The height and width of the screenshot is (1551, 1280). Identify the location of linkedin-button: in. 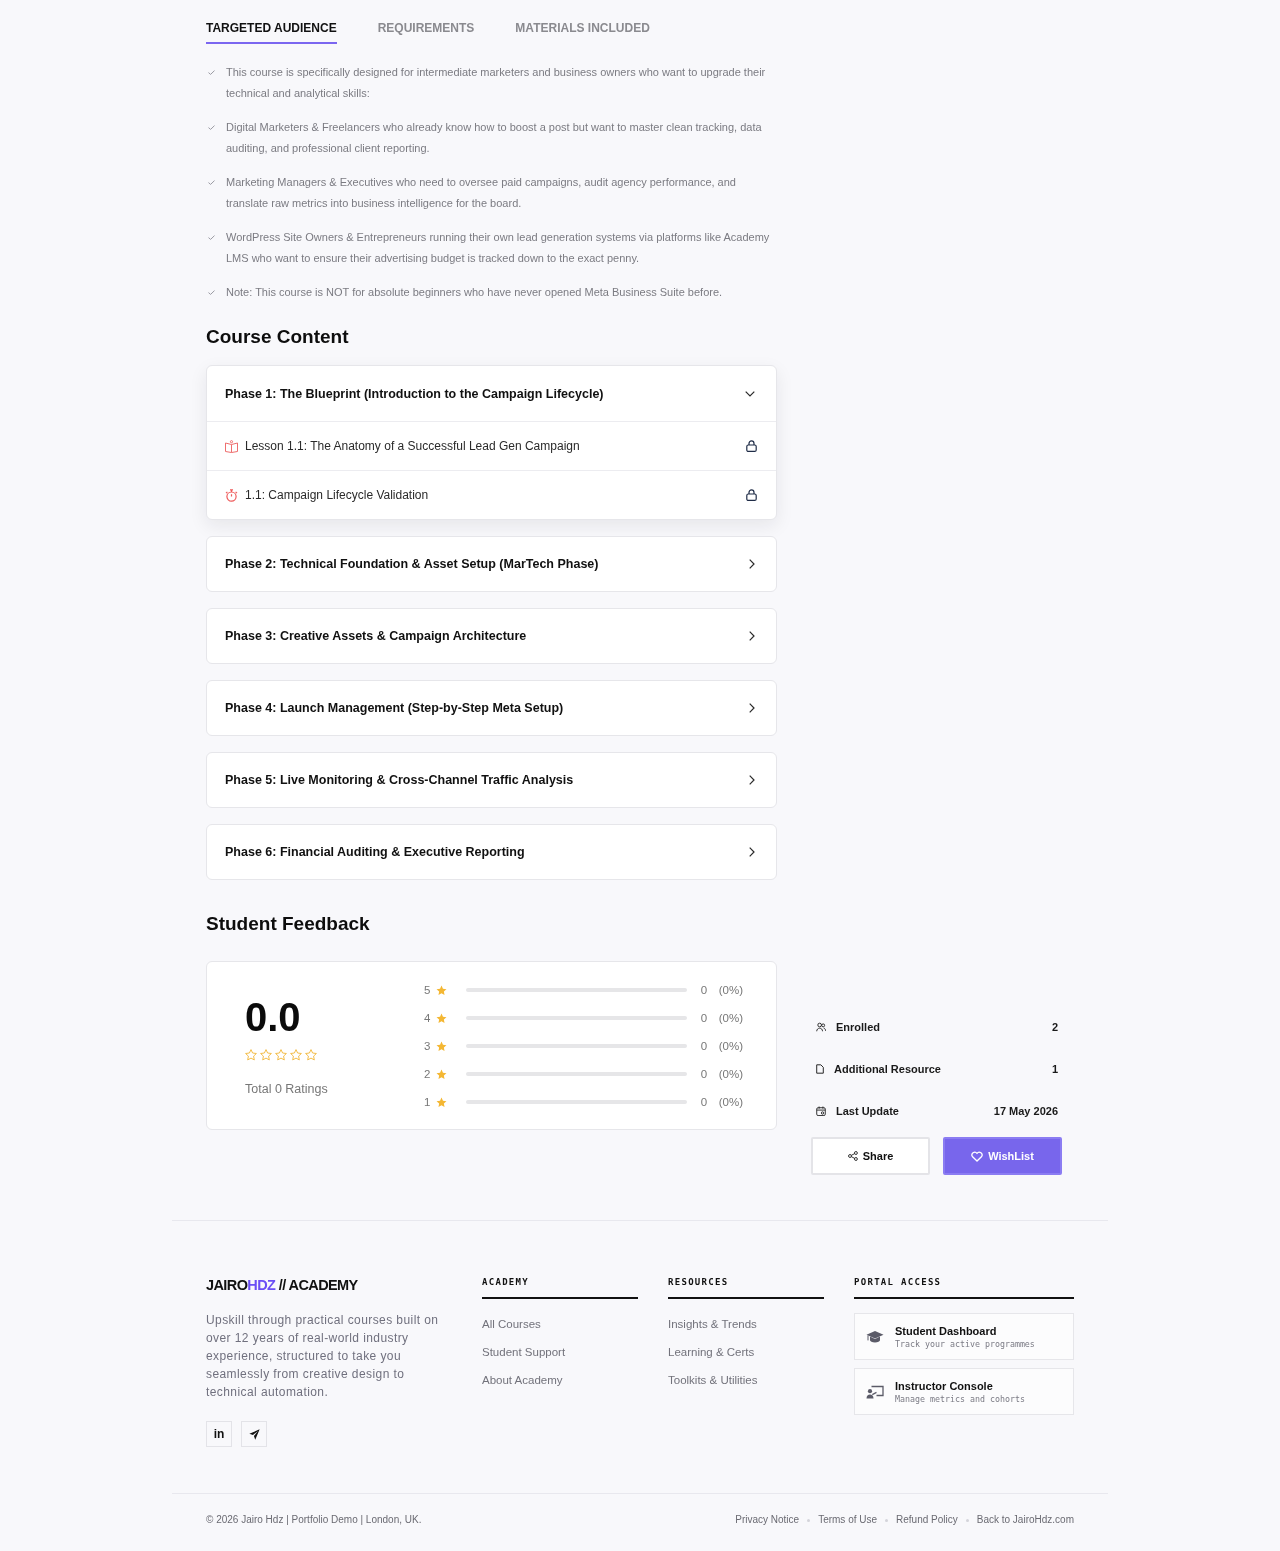
(219, 1434).